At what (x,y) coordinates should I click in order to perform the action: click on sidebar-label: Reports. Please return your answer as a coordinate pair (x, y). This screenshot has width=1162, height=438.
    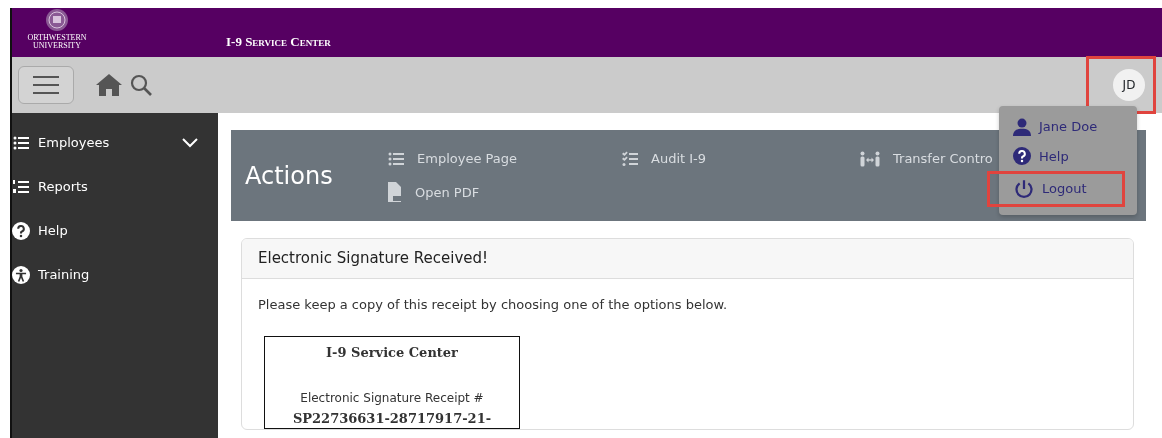
    Looking at the image, I should click on (63, 187).